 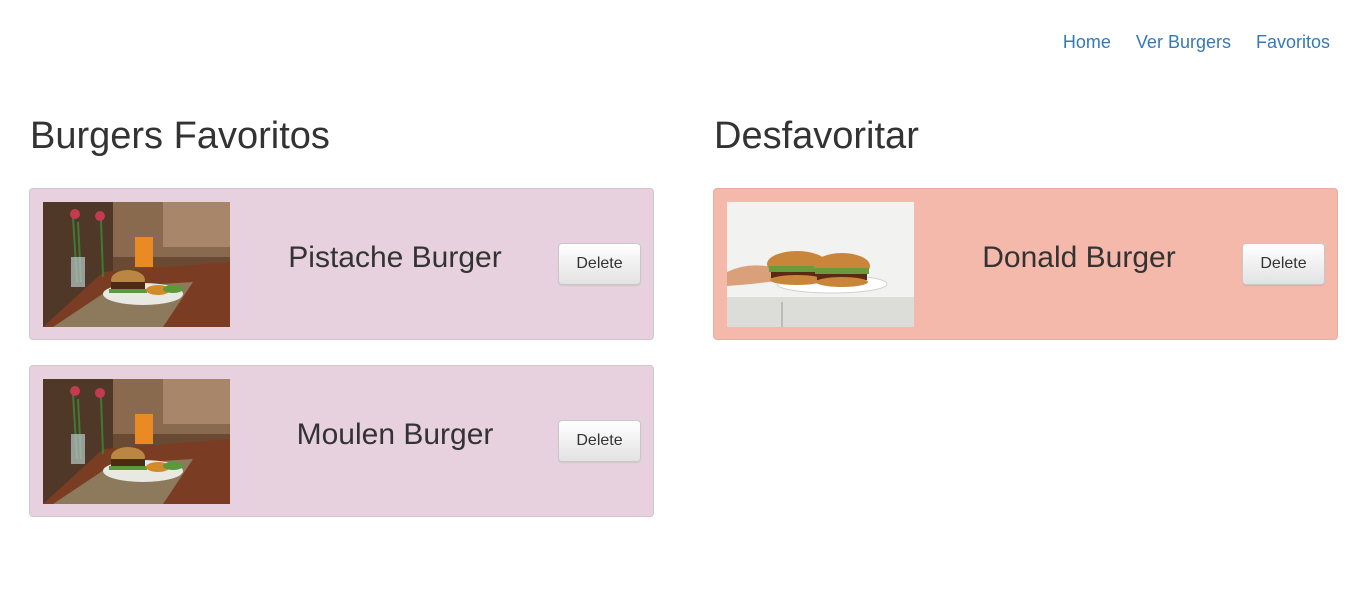 What do you see at coordinates (1183, 42) in the screenshot?
I see `nav-ver-burgers-link: Ver Burgers` at bounding box center [1183, 42].